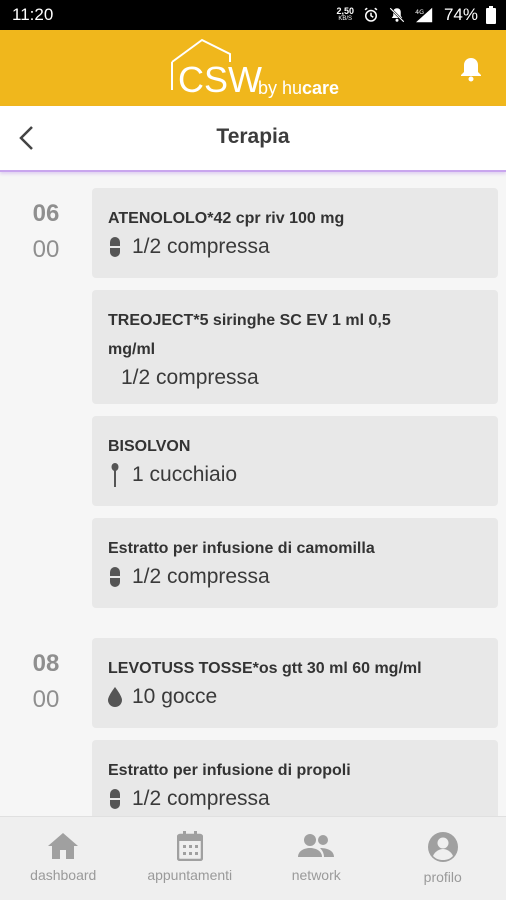 The height and width of the screenshot is (900, 506). I want to click on nav-profilo: profilo, so click(443, 858).